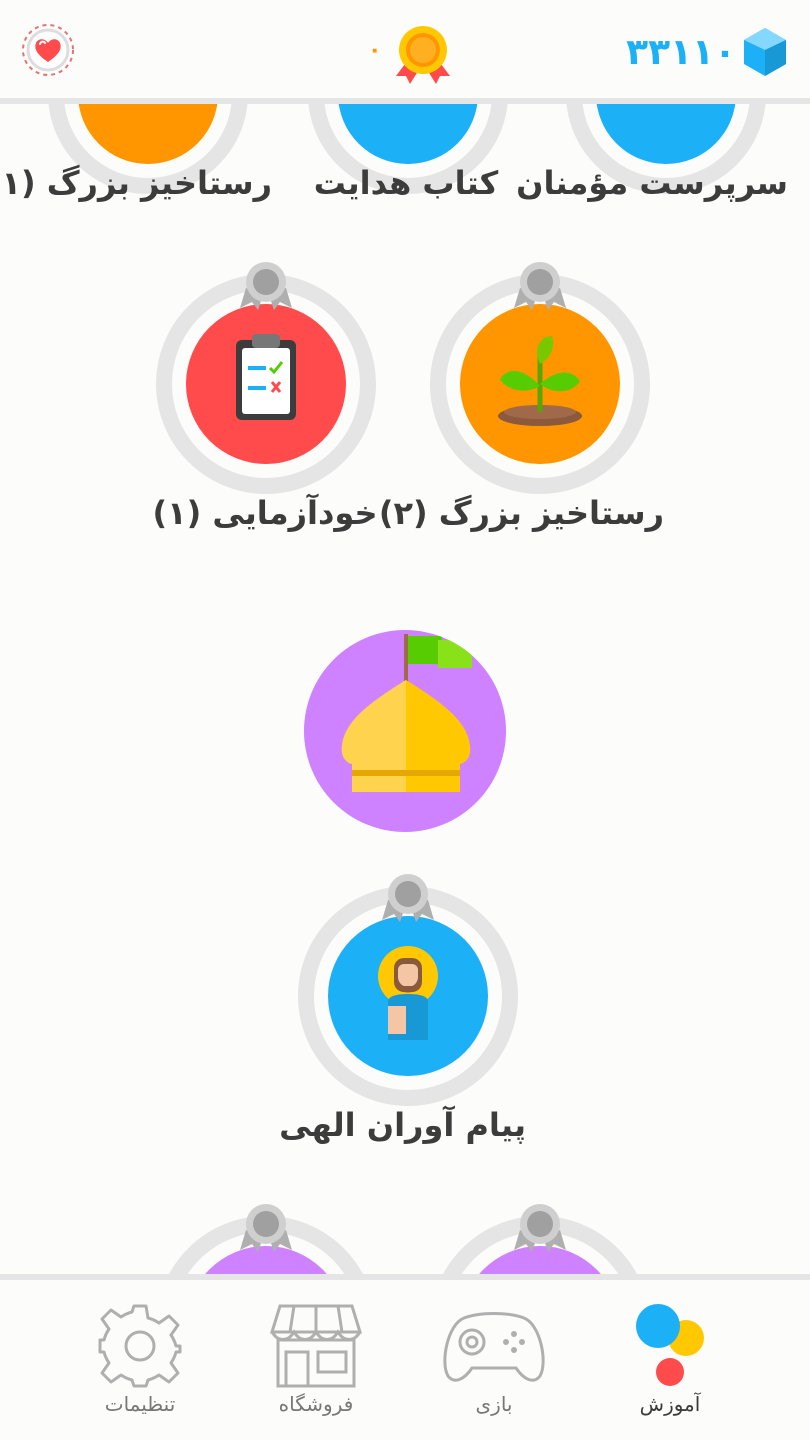 The width and height of the screenshot is (810, 1440). Describe the element at coordinates (405, 1357) in the screenshot. I see `bottom-nav: آموزش بازی فروشگاه تنظیمات` at that location.